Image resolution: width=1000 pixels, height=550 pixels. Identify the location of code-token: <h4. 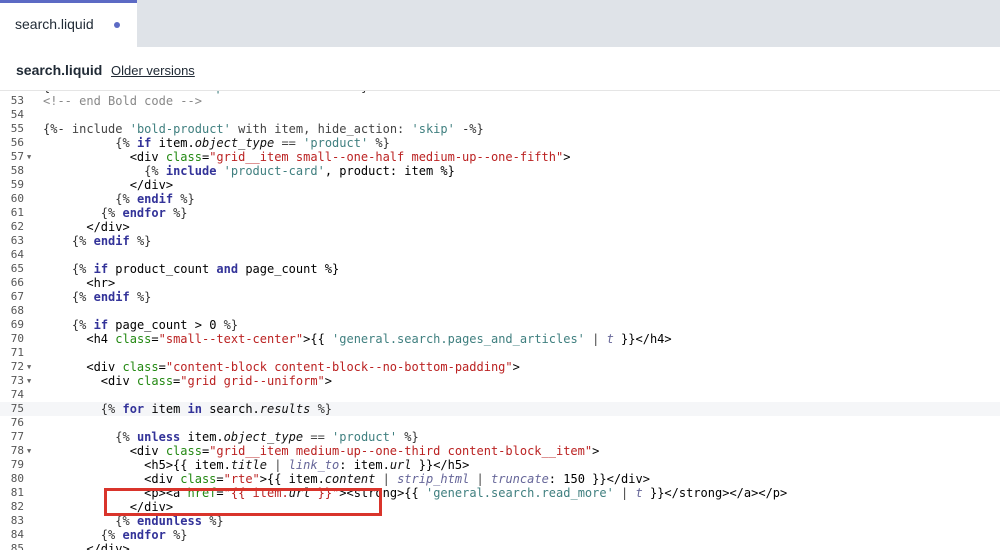
(101, 339).